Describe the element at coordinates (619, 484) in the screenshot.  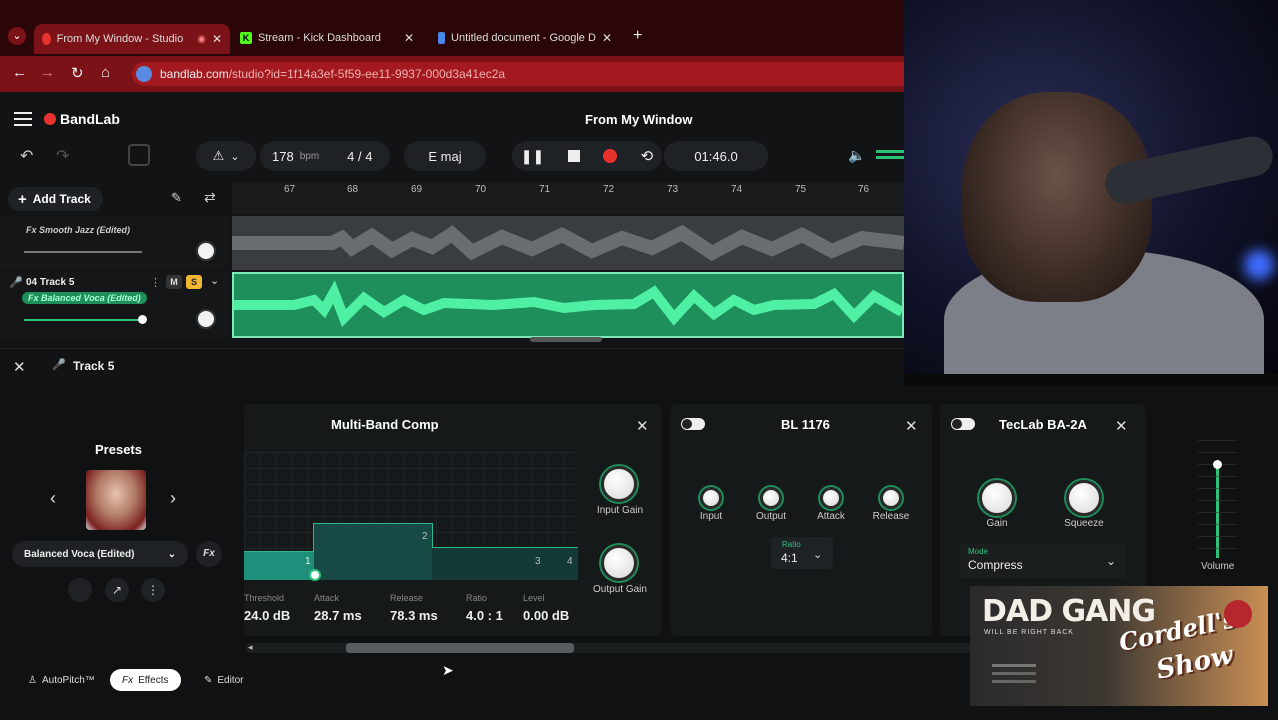
I see `input-gain-knob` at that location.